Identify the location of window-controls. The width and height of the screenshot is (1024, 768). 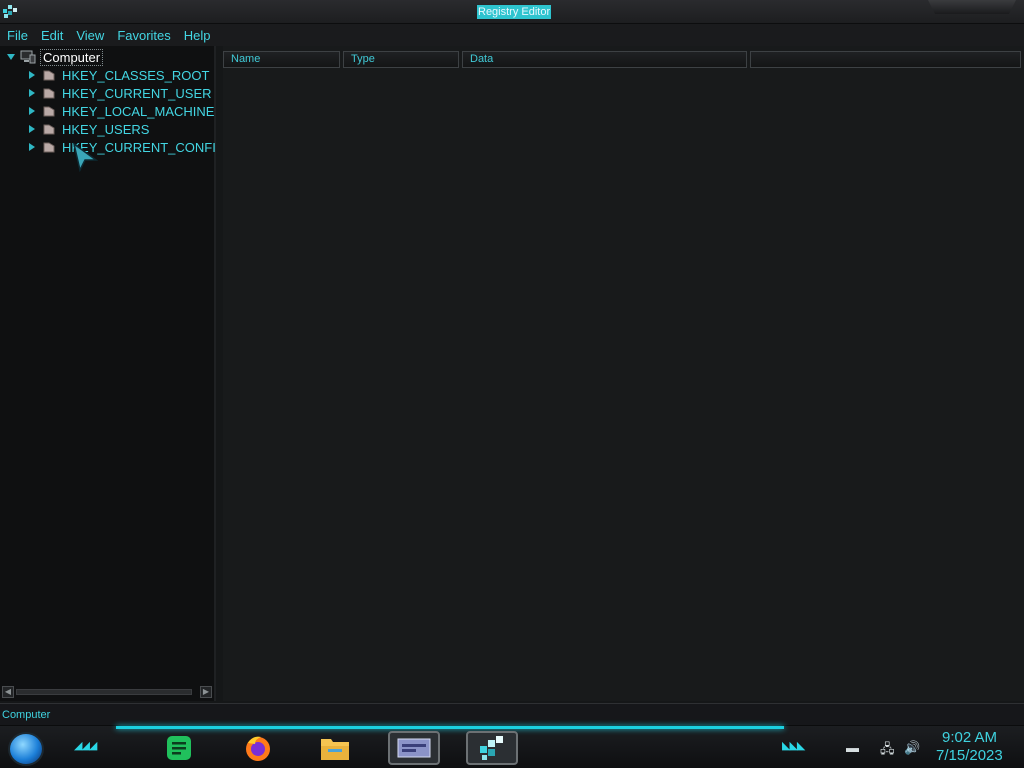
(972, 7).